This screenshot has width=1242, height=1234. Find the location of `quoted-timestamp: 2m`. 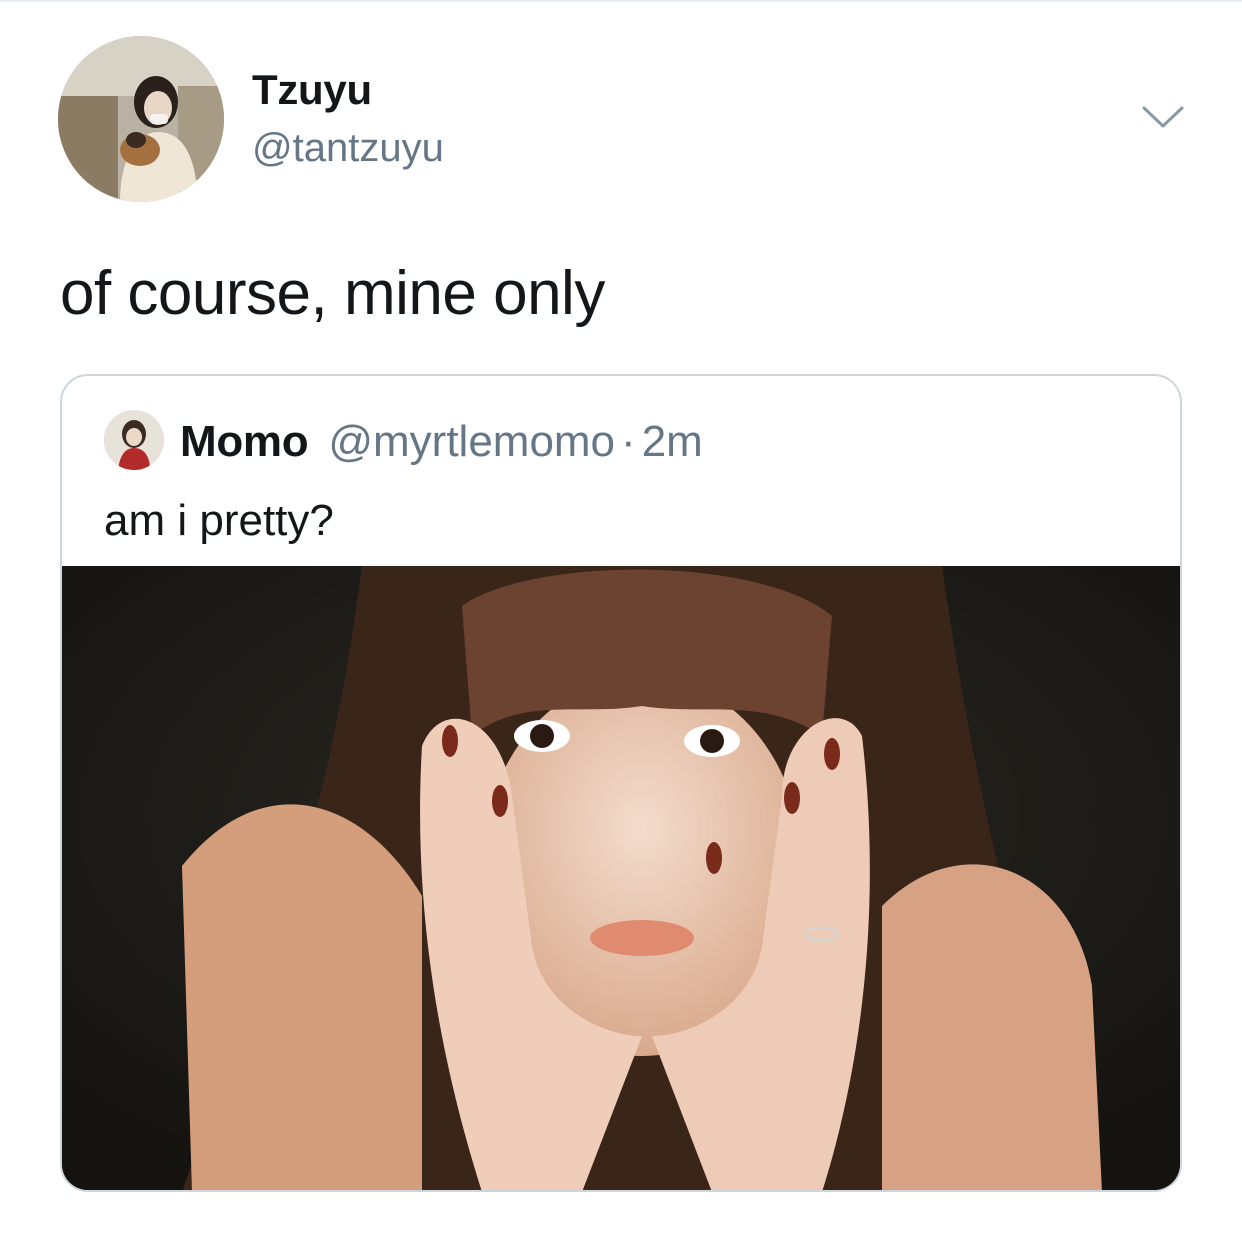

quoted-timestamp: 2m is located at coordinates (672, 441).